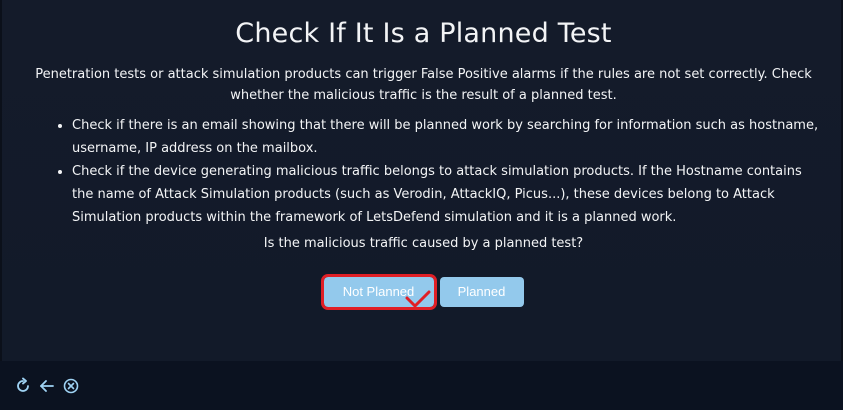 The height and width of the screenshot is (410, 843). What do you see at coordinates (23, 386) in the screenshot?
I see `refresh-icon` at bounding box center [23, 386].